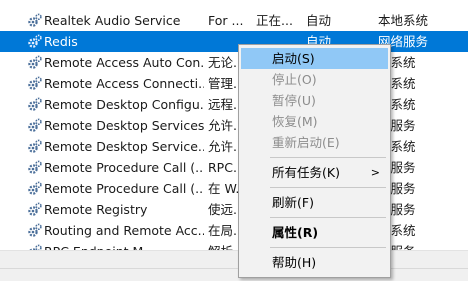 The height and width of the screenshot is (281, 468). I want to click on menu-item: 恢复(M), so click(314, 121).